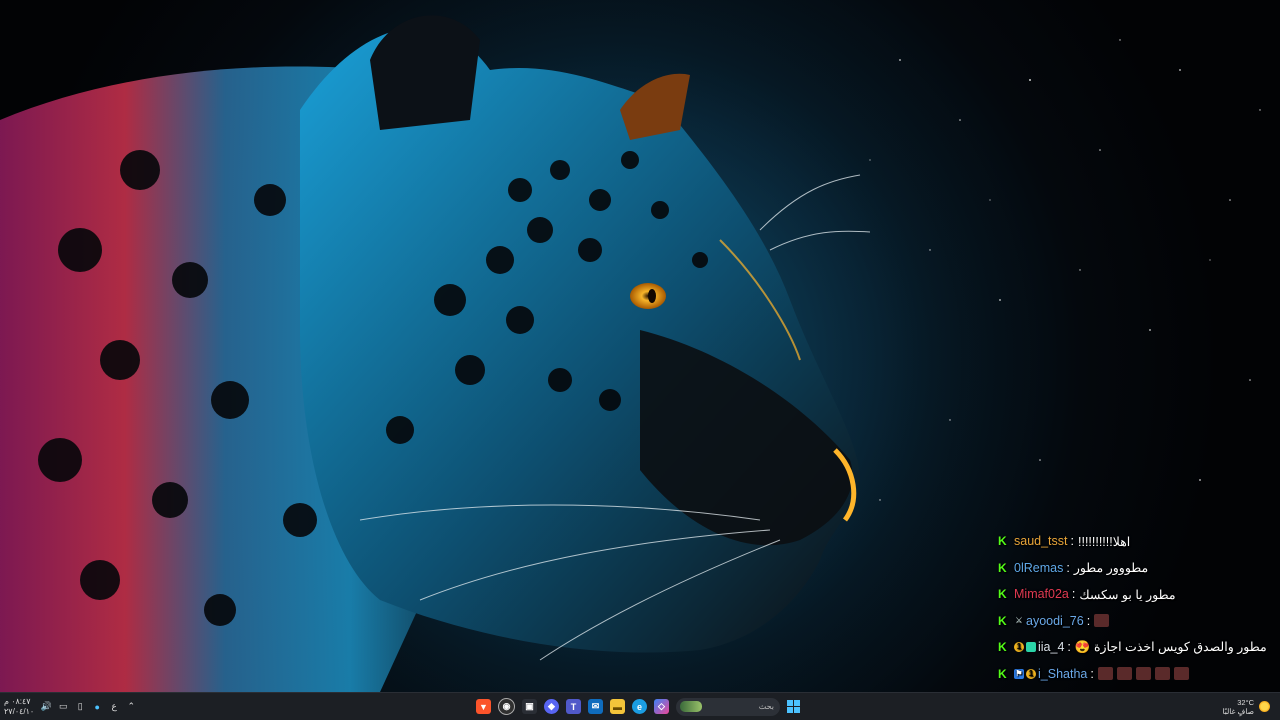 The width and height of the screenshot is (1280, 720). I want to click on sword-badge-icon: ⚔, so click(1019, 620).